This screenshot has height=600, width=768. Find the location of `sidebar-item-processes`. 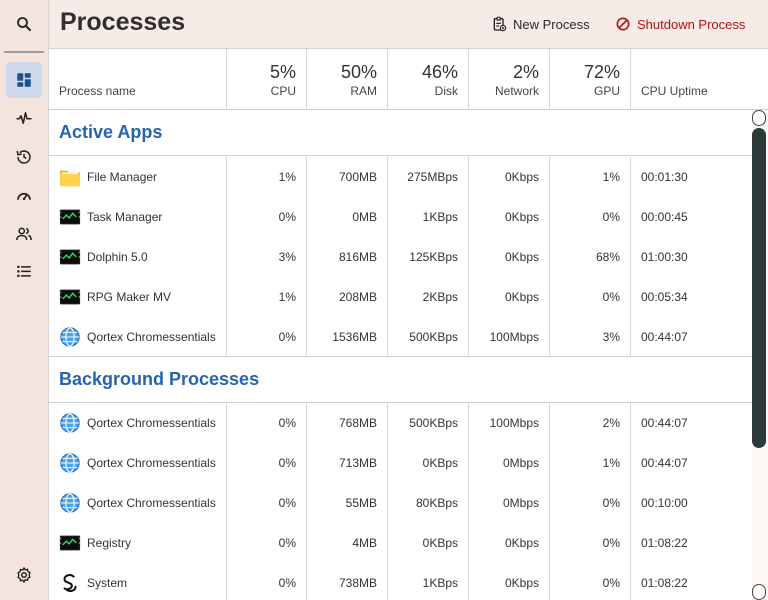

sidebar-item-processes is located at coordinates (24, 80).